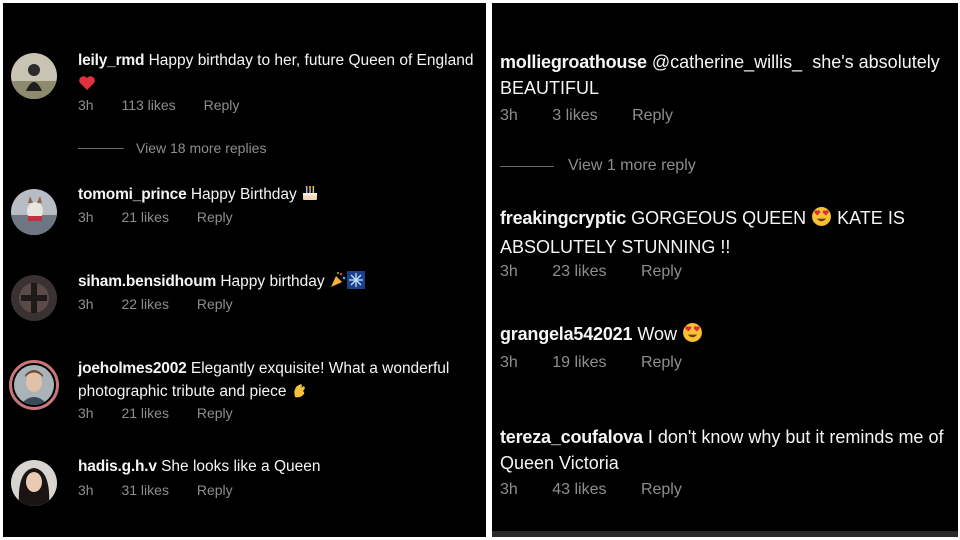  I want to click on comment-username: tomomi_prince, so click(132, 194).